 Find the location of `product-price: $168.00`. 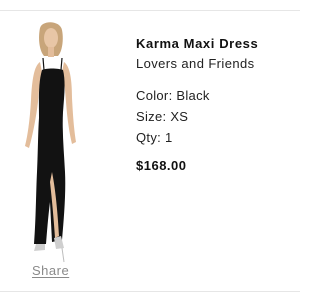

product-price: $168.00 is located at coordinates (161, 165).